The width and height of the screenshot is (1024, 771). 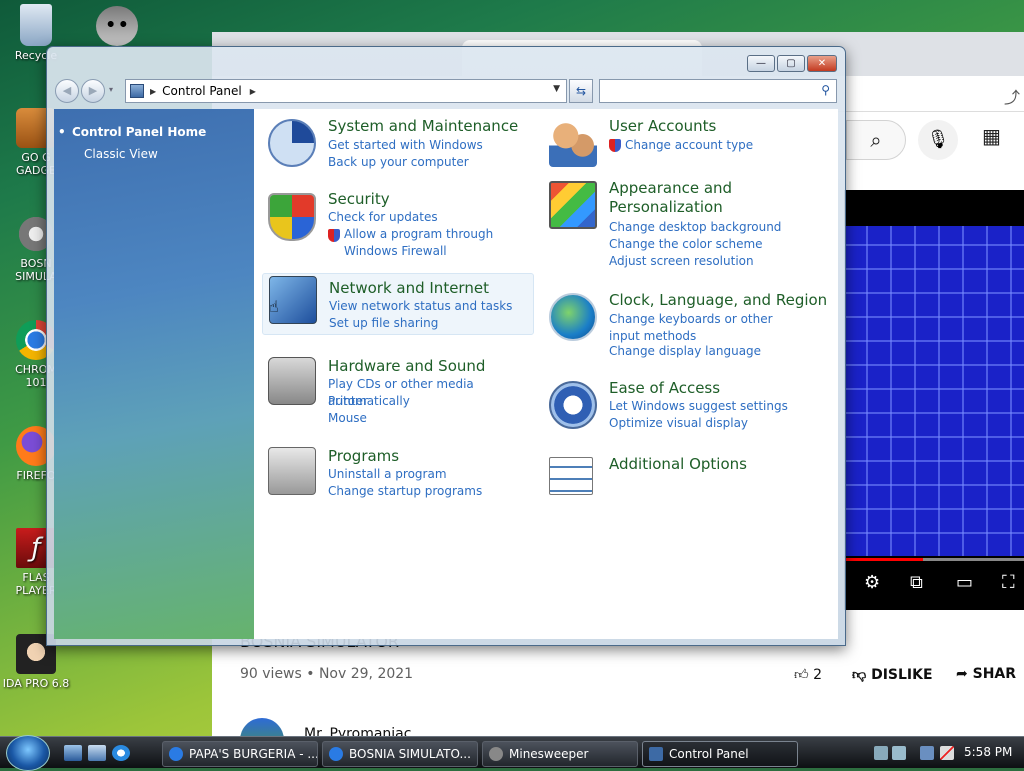 What do you see at coordinates (934, 400) in the screenshot?
I see `video-player: ⚙ ⧉ ▭ ⛶` at bounding box center [934, 400].